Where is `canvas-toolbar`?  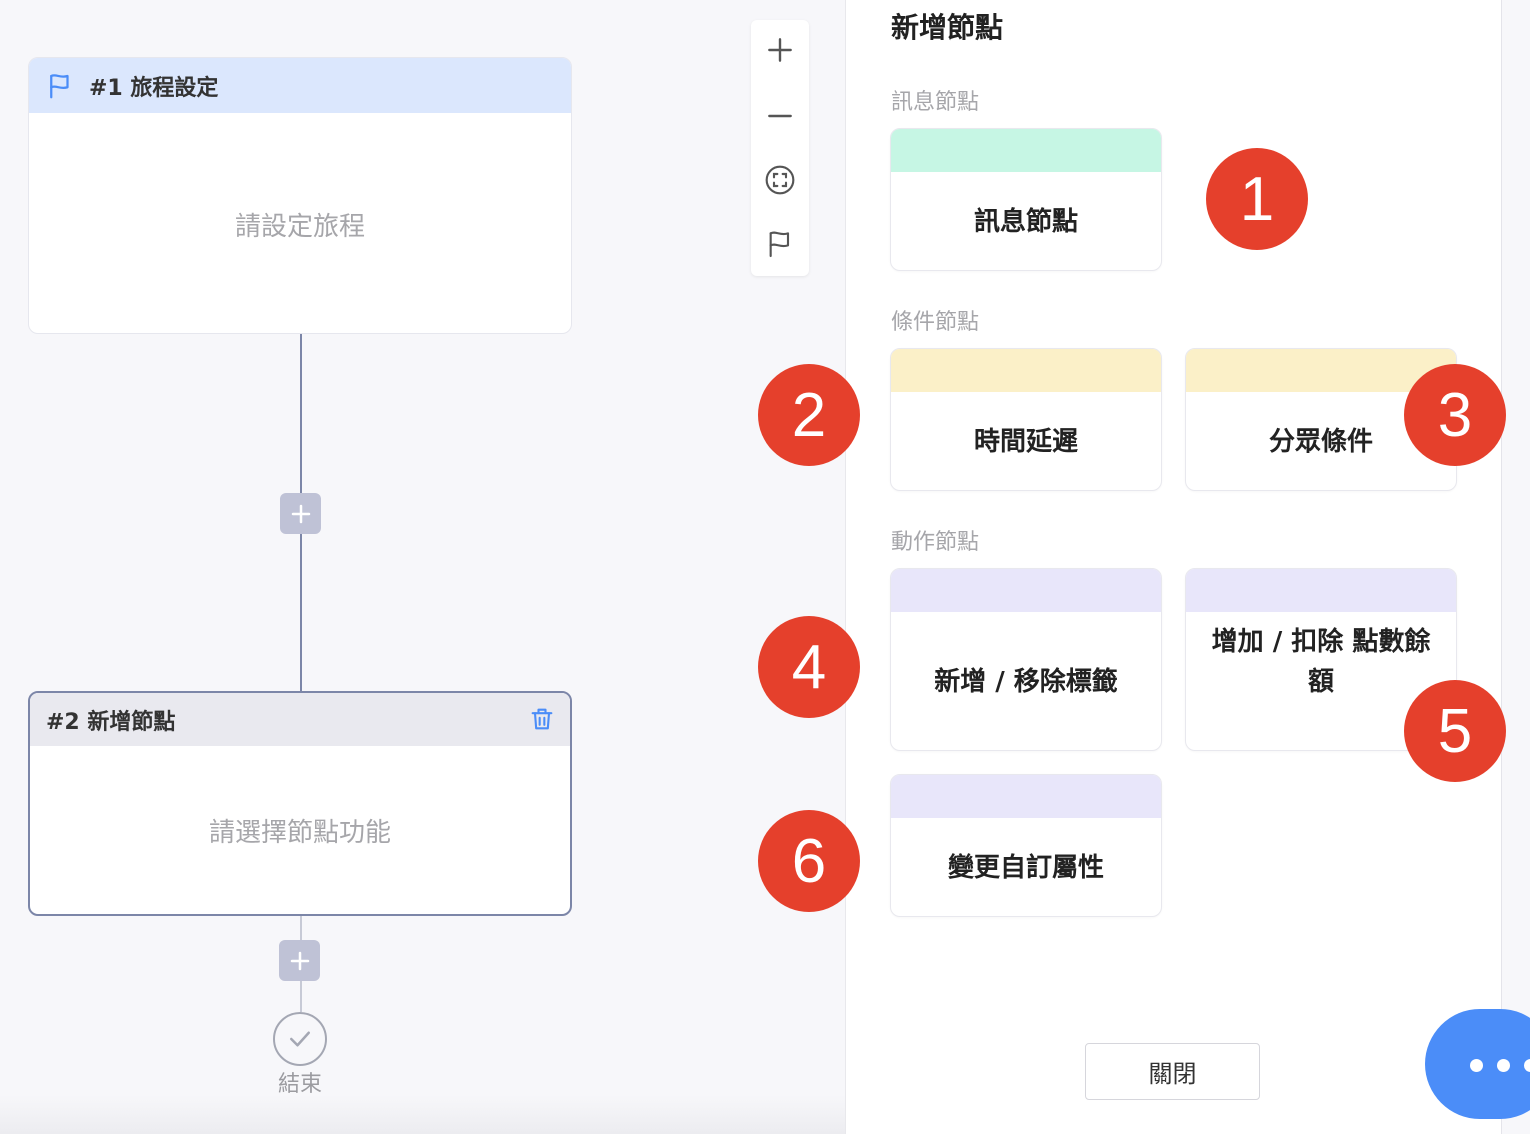
canvas-toolbar is located at coordinates (780, 148).